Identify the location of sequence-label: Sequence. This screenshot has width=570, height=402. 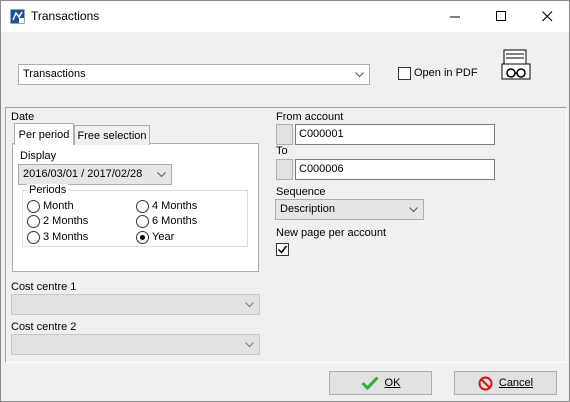
(301, 192).